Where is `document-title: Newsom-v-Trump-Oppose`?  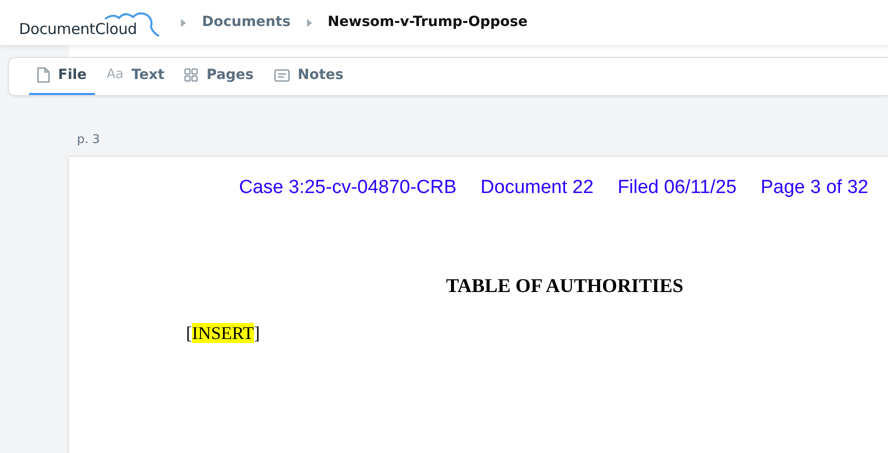
document-title: Newsom-v-Trump-Oppose is located at coordinates (428, 22).